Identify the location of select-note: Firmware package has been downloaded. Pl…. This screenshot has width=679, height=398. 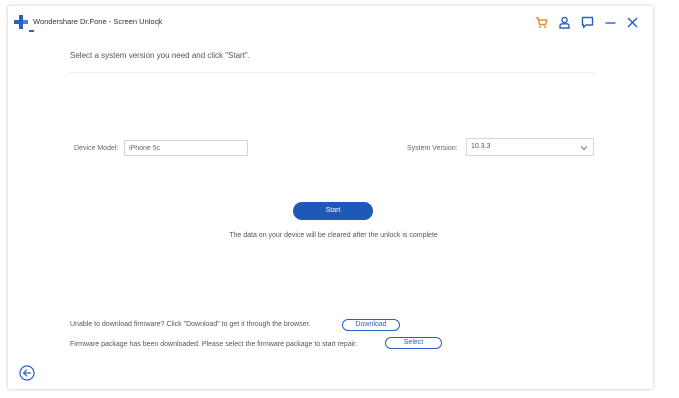
(214, 344).